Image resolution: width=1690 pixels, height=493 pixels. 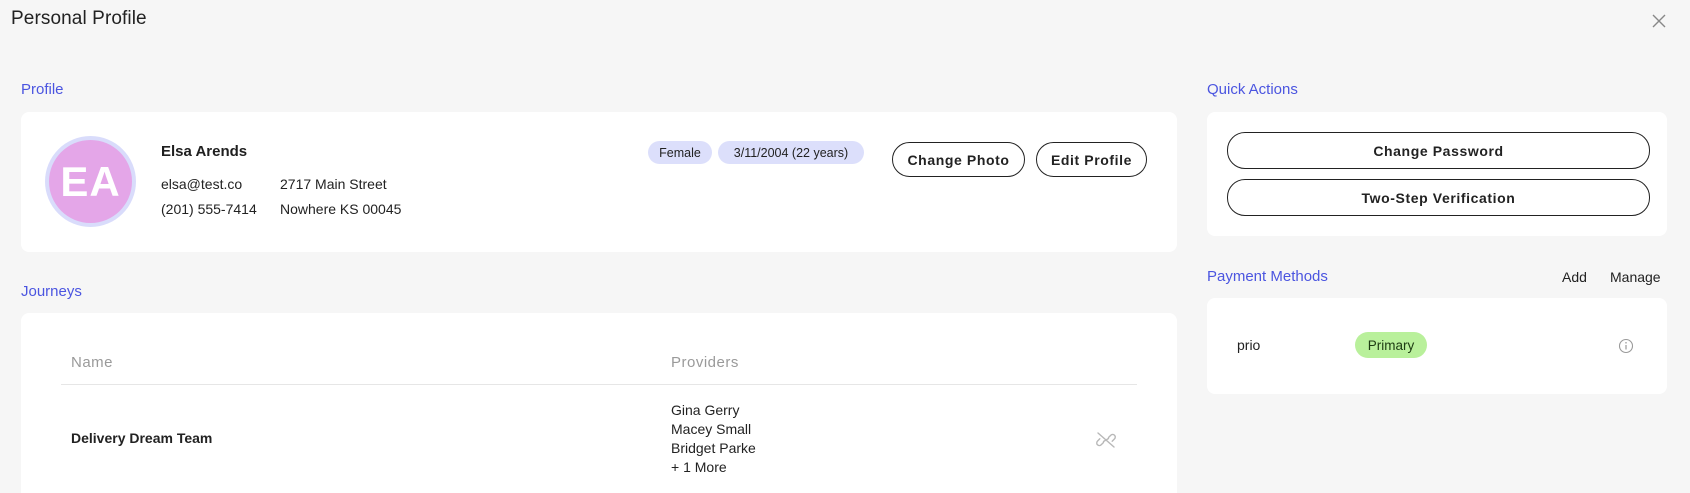 I want to click on gender-badge: Female, so click(x=680, y=152).